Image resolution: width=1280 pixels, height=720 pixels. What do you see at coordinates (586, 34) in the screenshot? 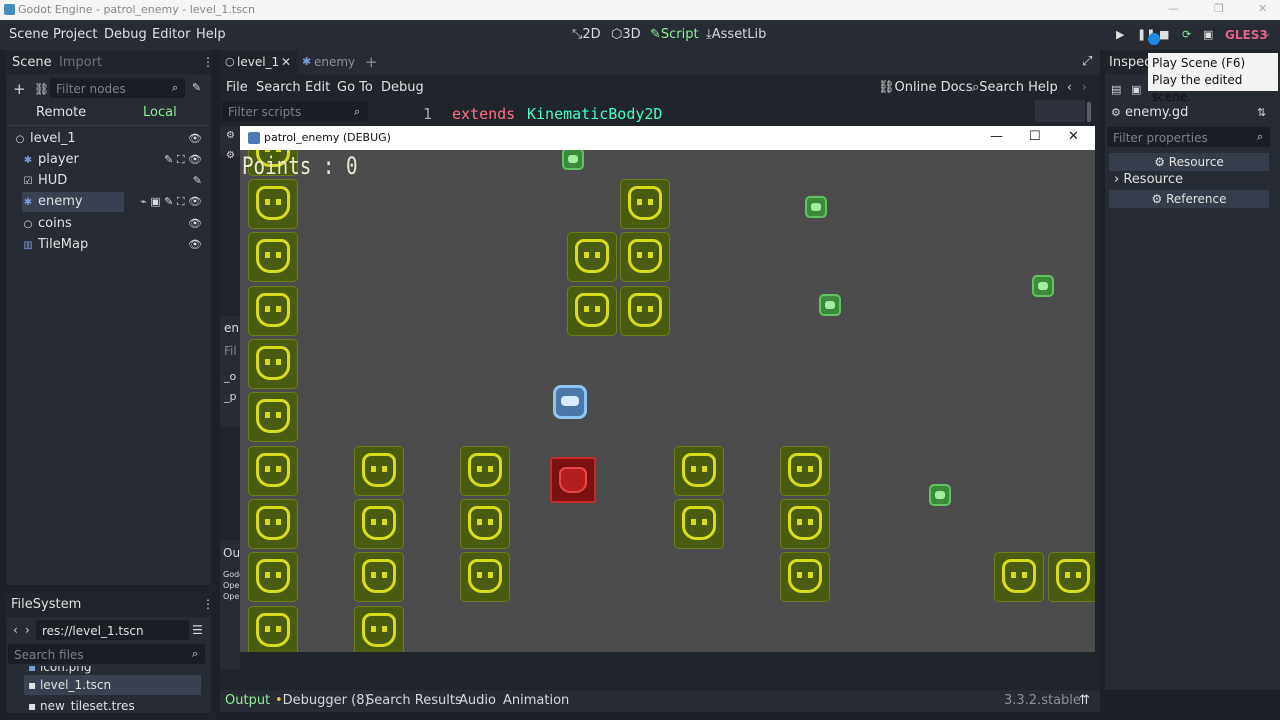
I see `workspace-2d-button: ⤡2D` at bounding box center [586, 34].